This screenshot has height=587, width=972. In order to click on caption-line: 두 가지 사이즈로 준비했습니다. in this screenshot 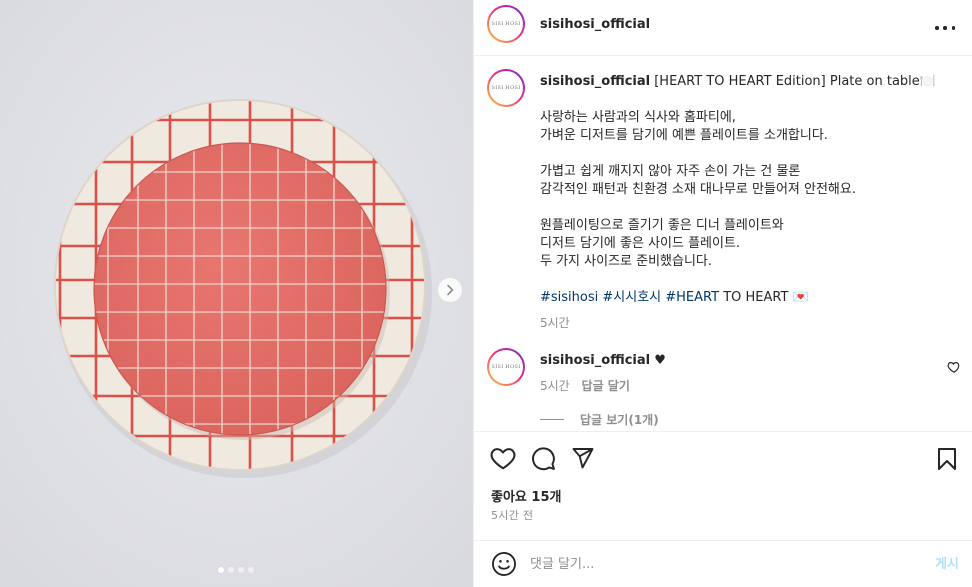, I will do `click(626, 261)`.